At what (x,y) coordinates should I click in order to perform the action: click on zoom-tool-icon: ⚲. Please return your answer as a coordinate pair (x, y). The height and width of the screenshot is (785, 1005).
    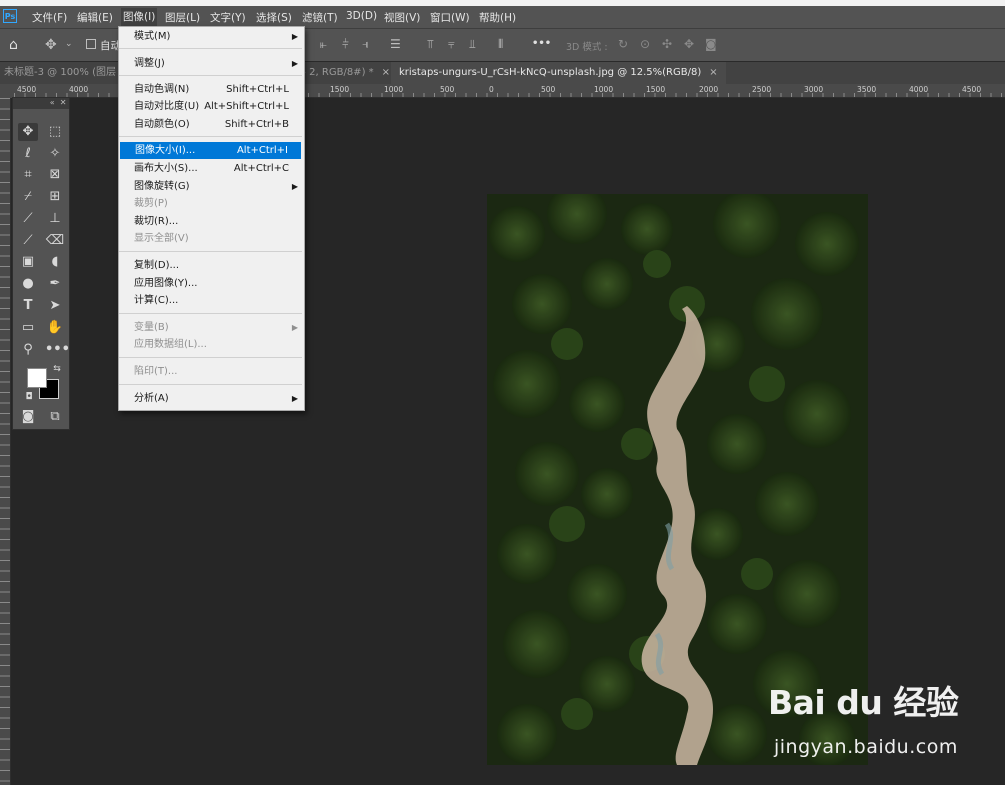
    Looking at the image, I should click on (28, 350).